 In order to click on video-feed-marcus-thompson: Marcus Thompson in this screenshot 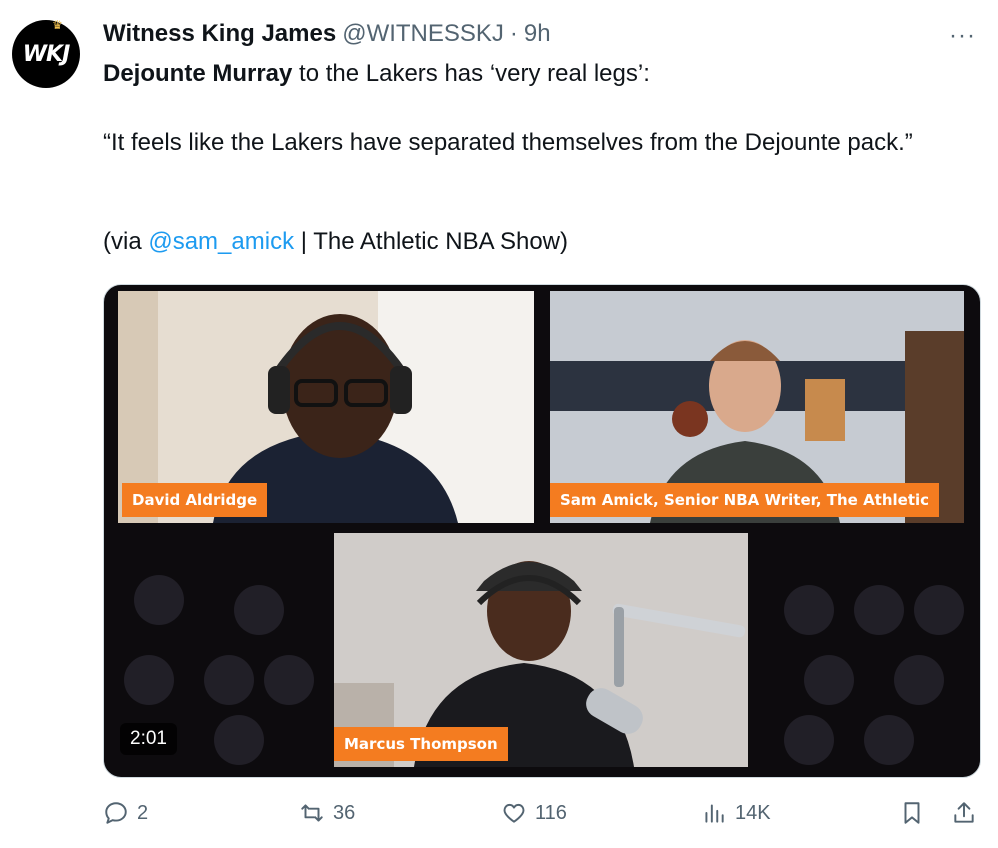, I will do `click(541, 650)`.